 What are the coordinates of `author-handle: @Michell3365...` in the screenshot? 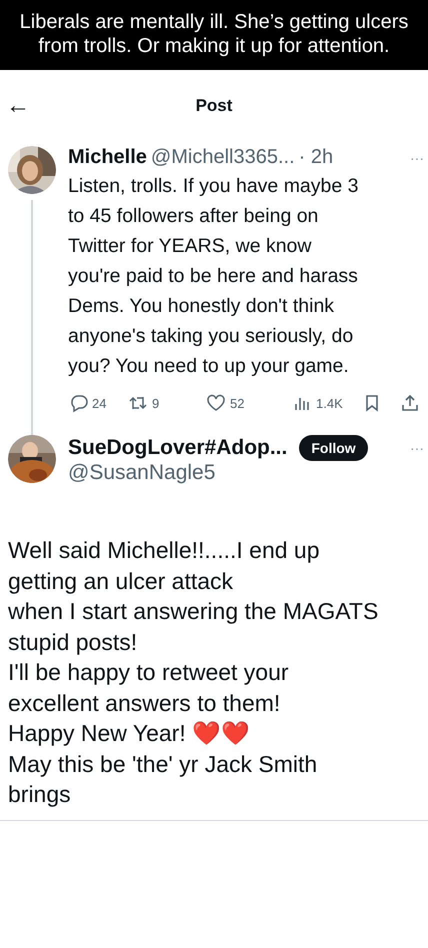 It's located at (222, 157).